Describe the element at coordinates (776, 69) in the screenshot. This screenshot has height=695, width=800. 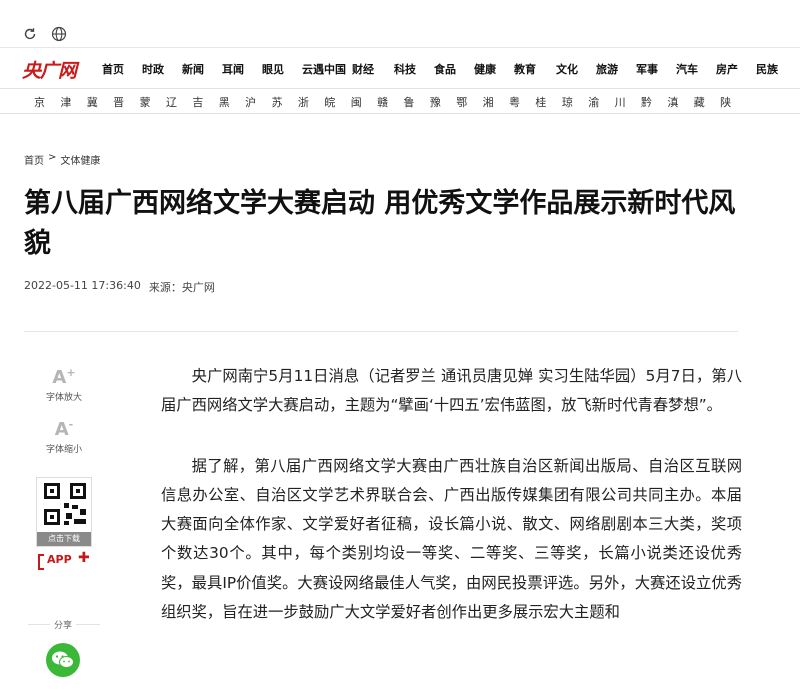
I see `nav-item: 民族` at that location.